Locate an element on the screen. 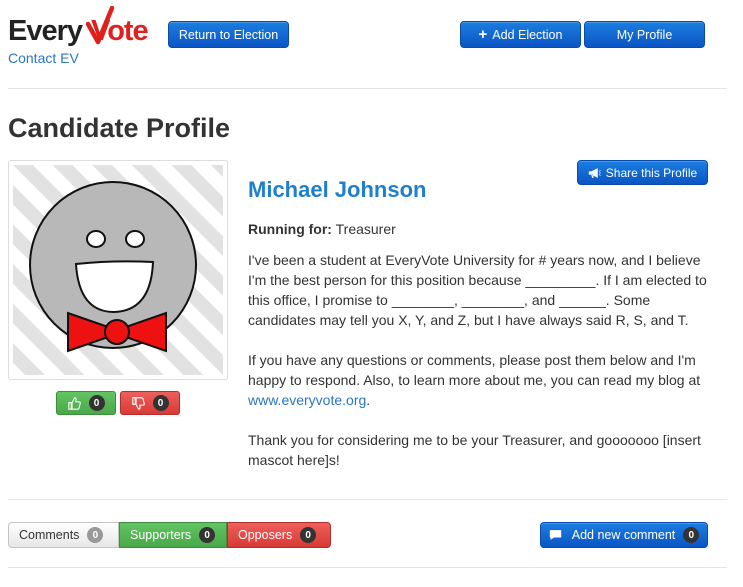 This screenshot has height=587, width=743. running-for: Running for: Treasurer is located at coordinates (322, 229).